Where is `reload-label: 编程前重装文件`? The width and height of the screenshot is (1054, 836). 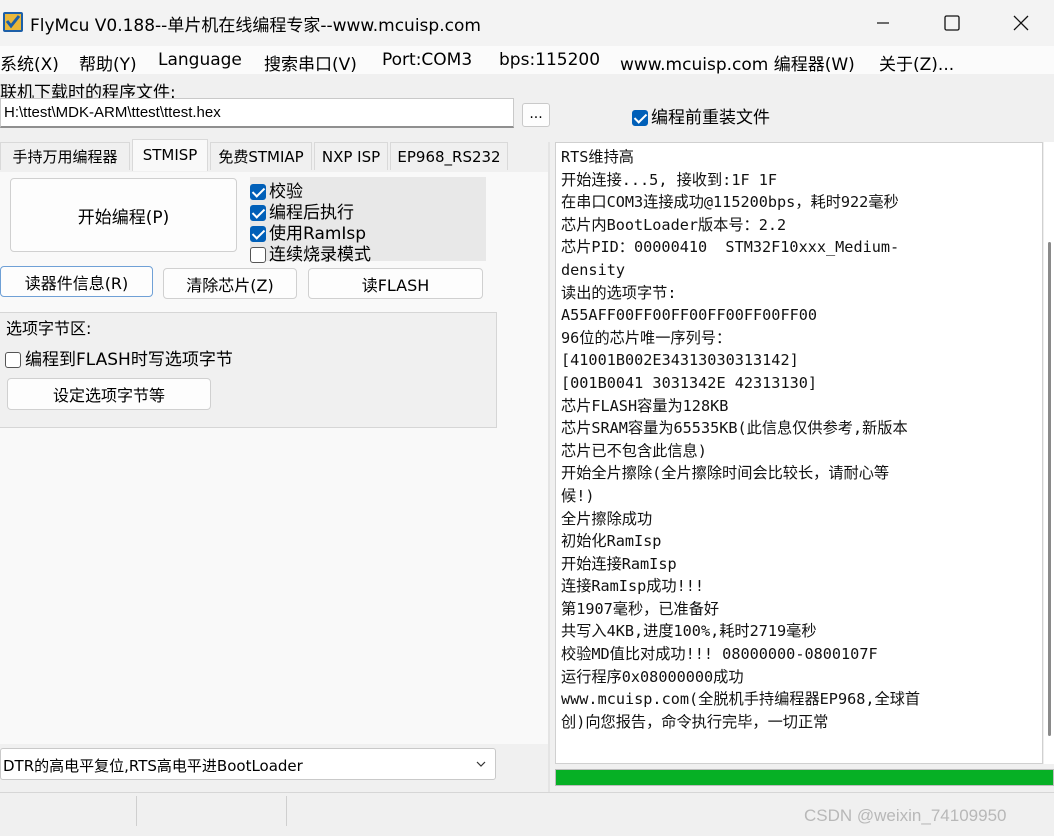
reload-label: 编程前重装文件 is located at coordinates (710, 118).